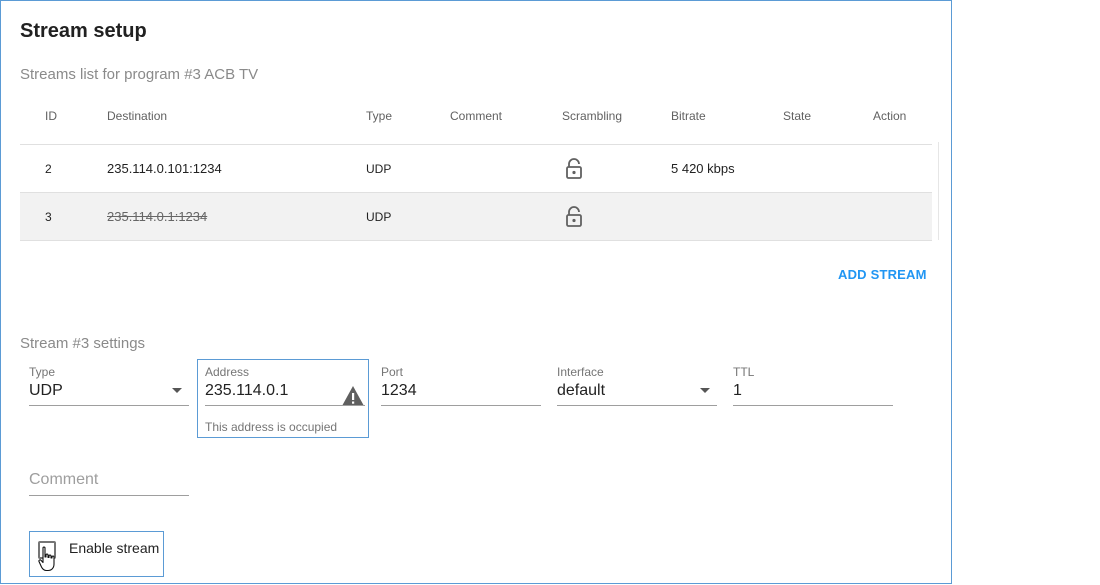 The width and height of the screenshot is (1100, 585). Describe the element at coordinates (392, 372) in the screenshot. I see `port-label: Port` at that location.